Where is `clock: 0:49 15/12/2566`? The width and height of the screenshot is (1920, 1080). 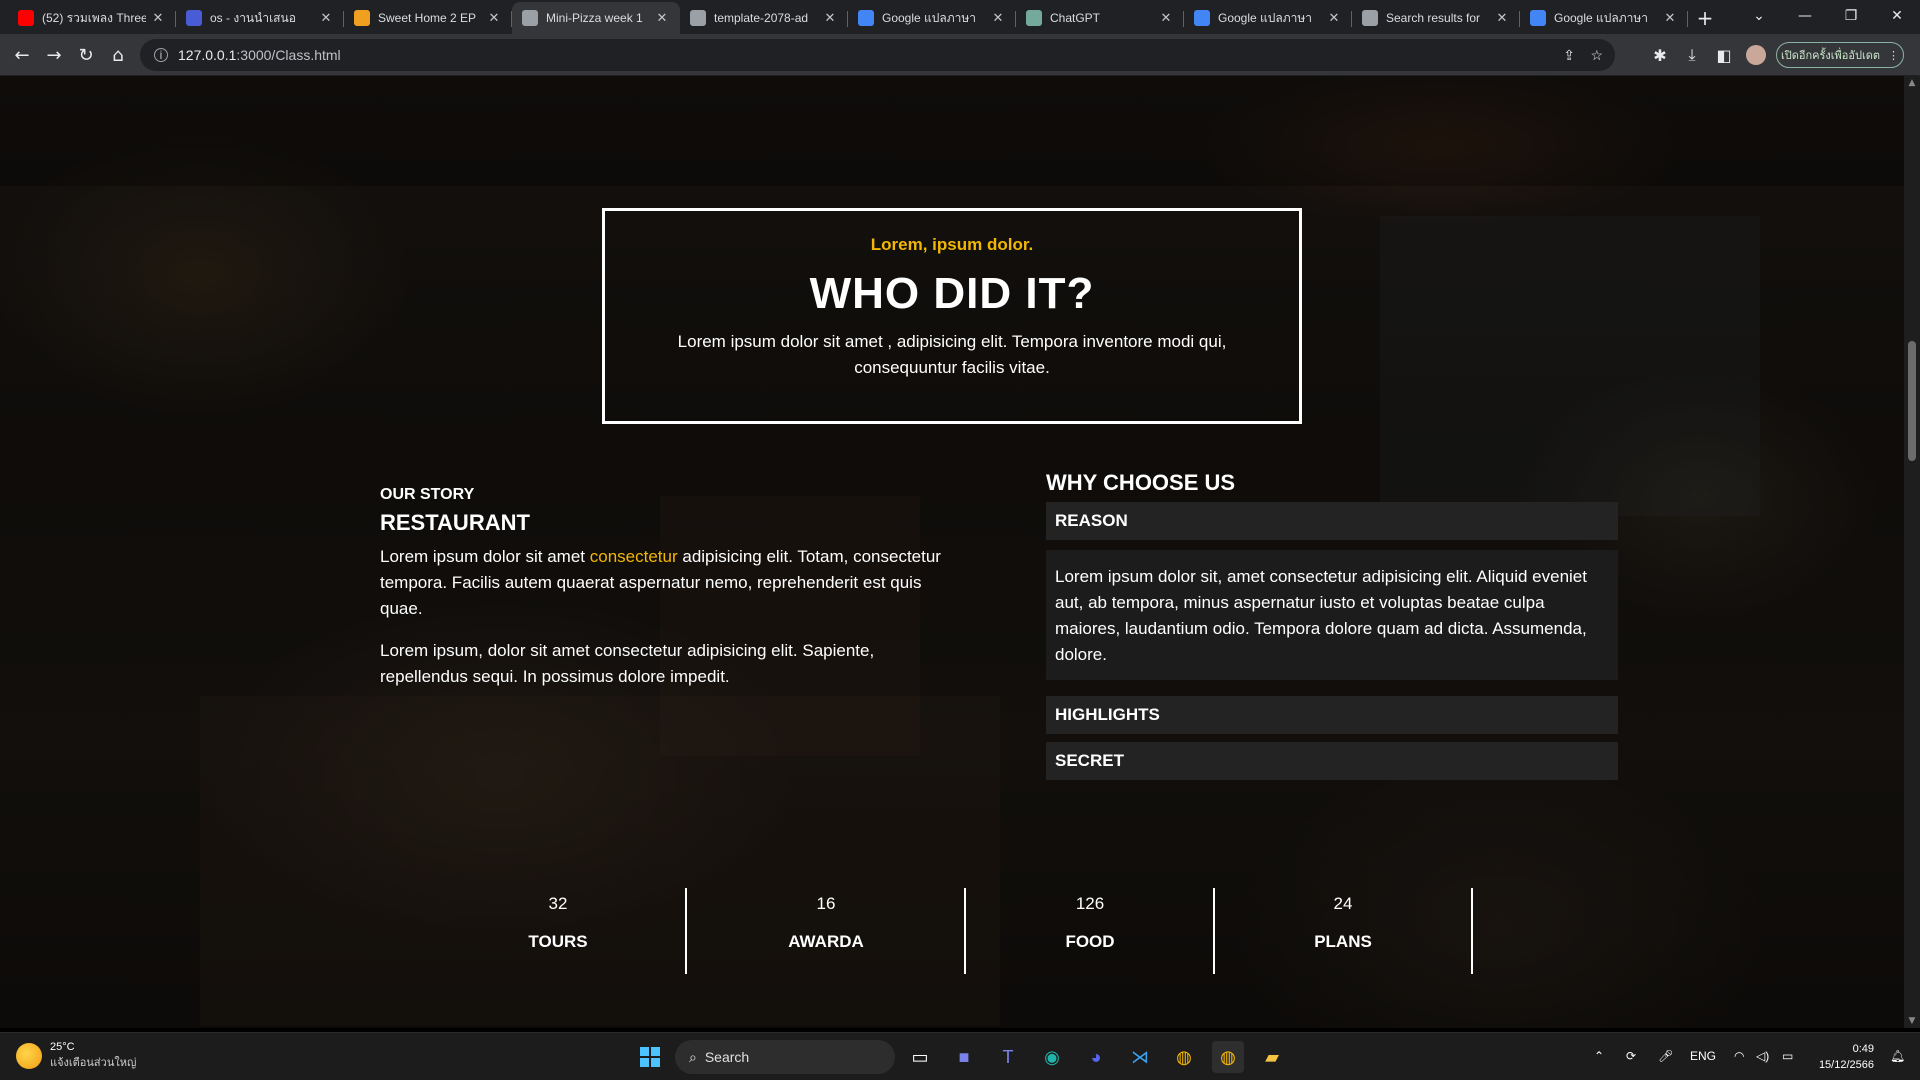
clock: 0:49 15/12/2566 is located at coordinates (1841, 1057).